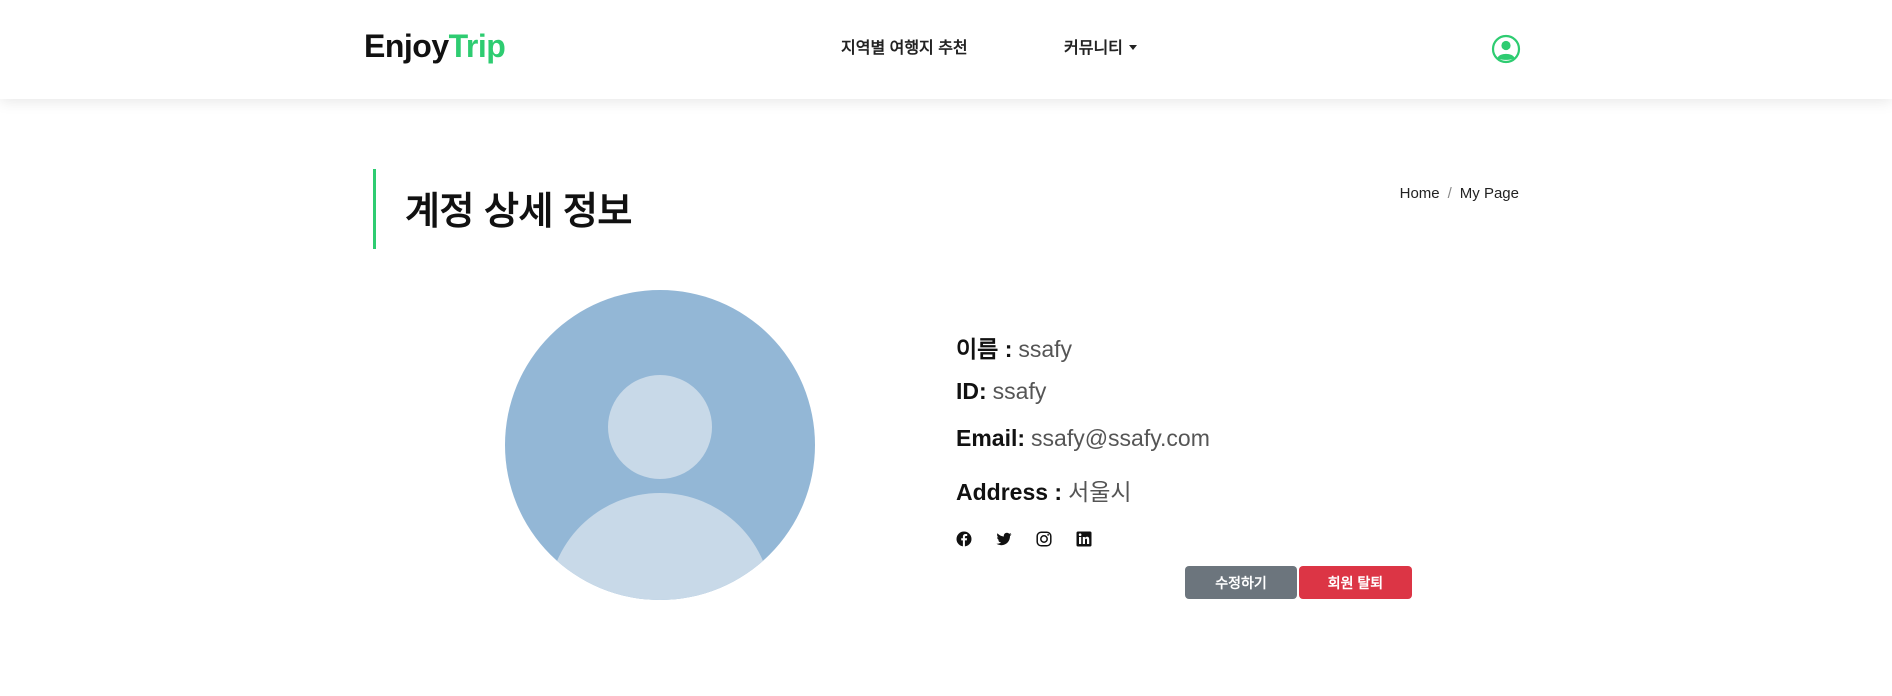 This screenshot has height=696, width=1892. I want to click on profile-name-row: 이름 : ssafy, so click(1014, 347).